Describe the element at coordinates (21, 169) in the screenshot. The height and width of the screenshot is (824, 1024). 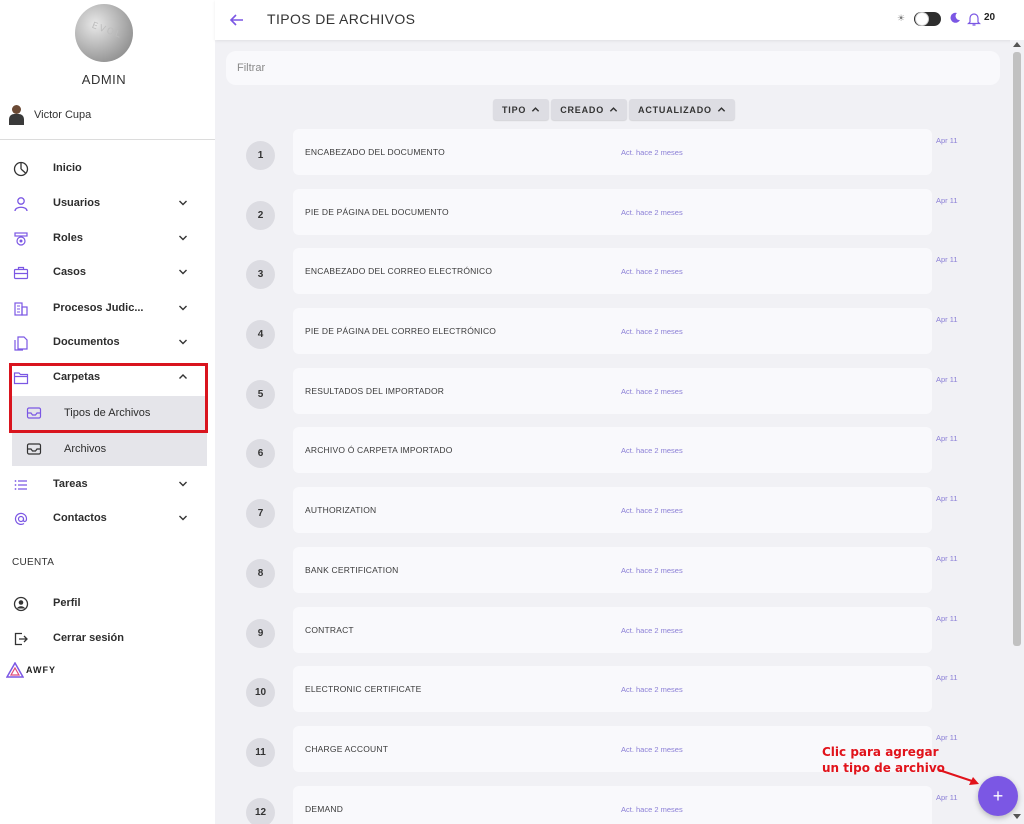
I see `dashboard-icon` at that location.